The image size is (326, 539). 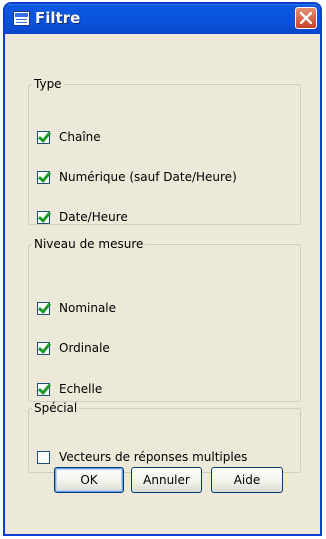 What do you see at coordinates (89, 480) in the screenshot?
I see `ok-button: OK` at bounding box center [89, 480].